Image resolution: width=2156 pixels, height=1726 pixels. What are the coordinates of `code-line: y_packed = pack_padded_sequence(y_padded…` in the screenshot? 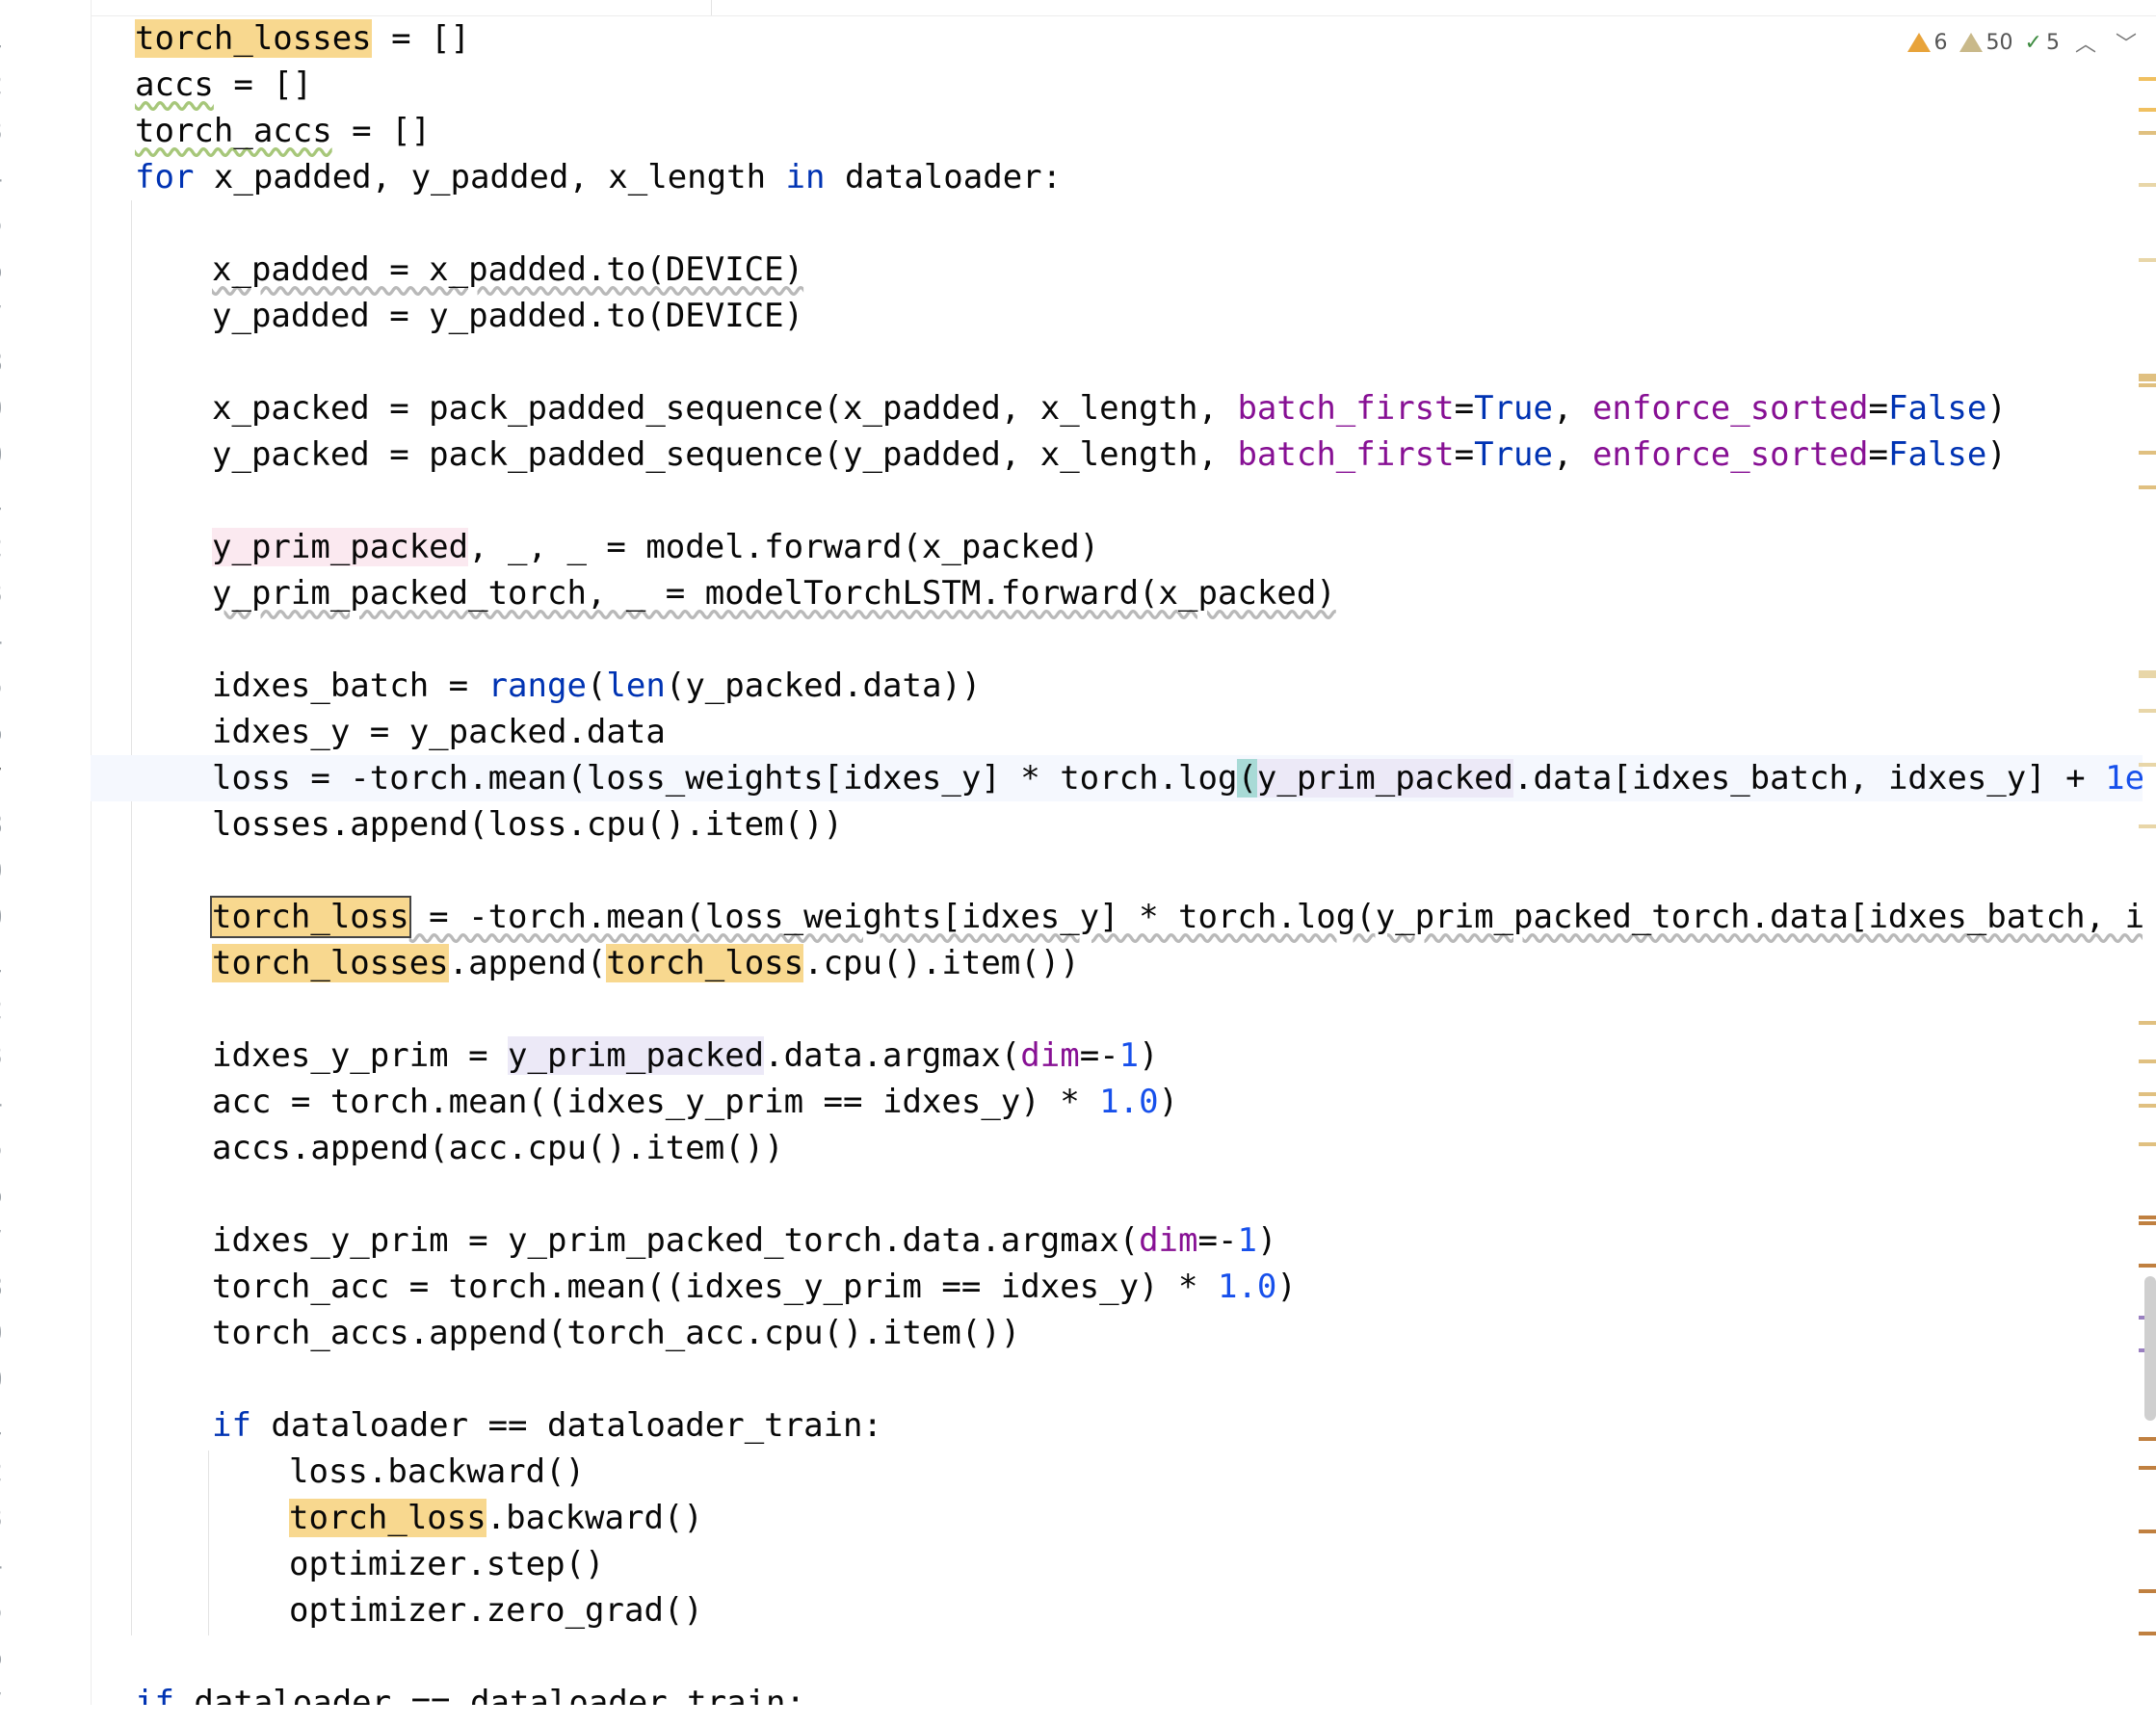 It's located at (1117, 455).